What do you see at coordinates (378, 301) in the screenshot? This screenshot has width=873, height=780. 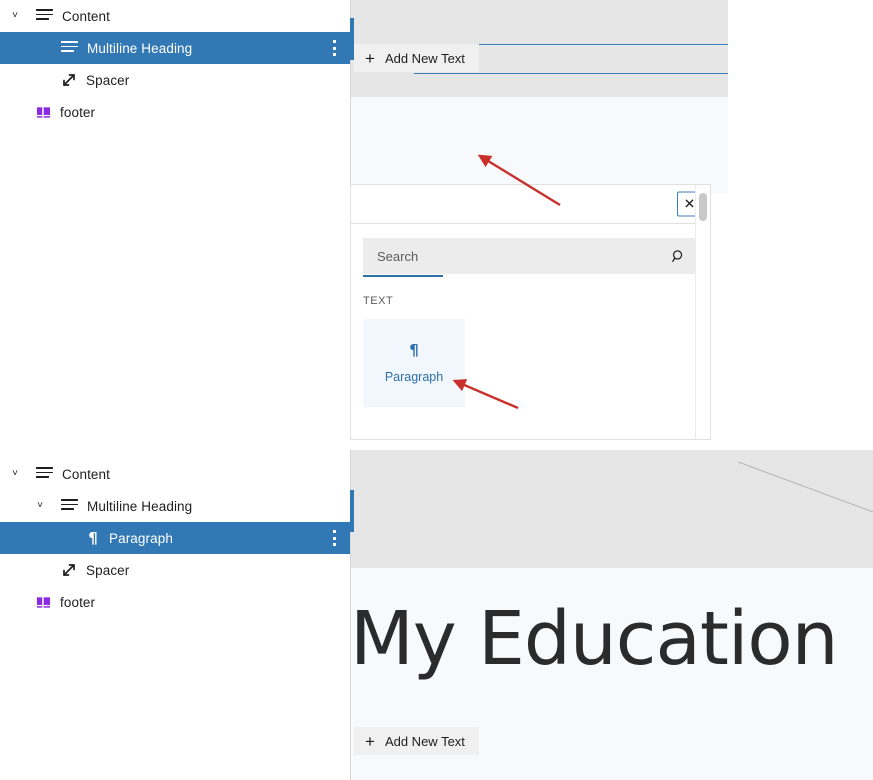 I see `section-title-text: TEXT` at bounding box center [378, 301].